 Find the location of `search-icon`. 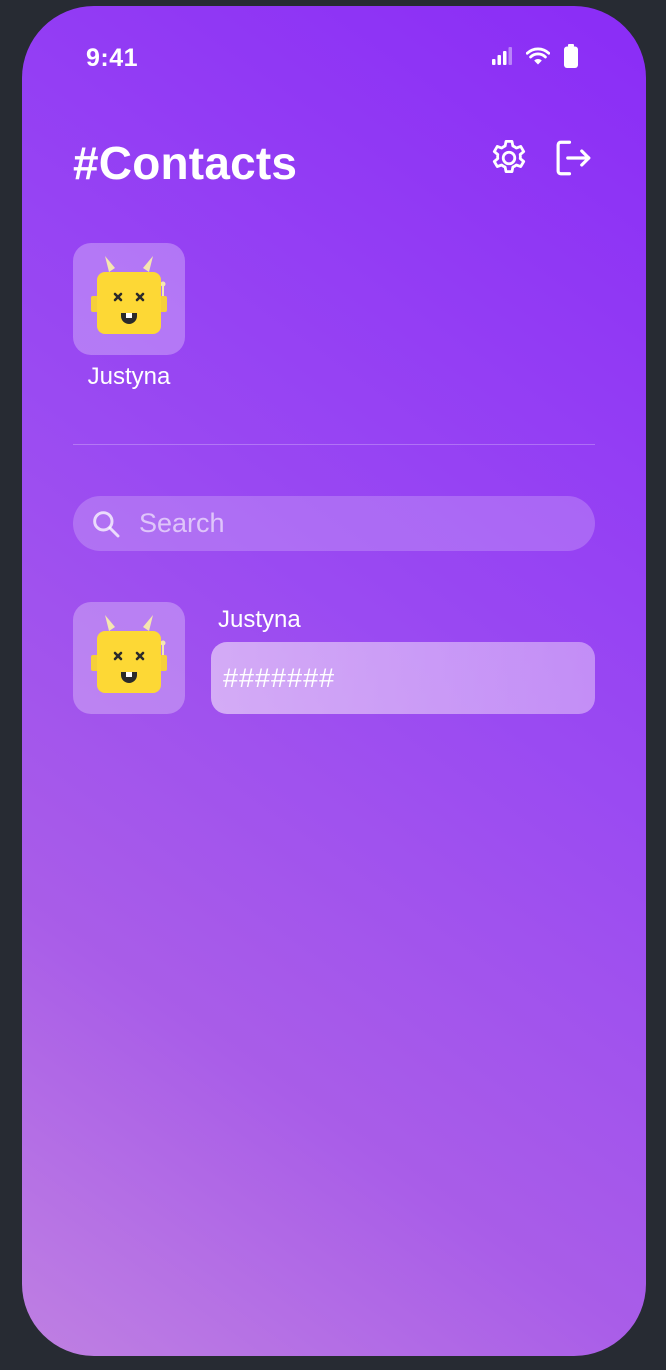

search-icon is located at coordinates (106, 524).